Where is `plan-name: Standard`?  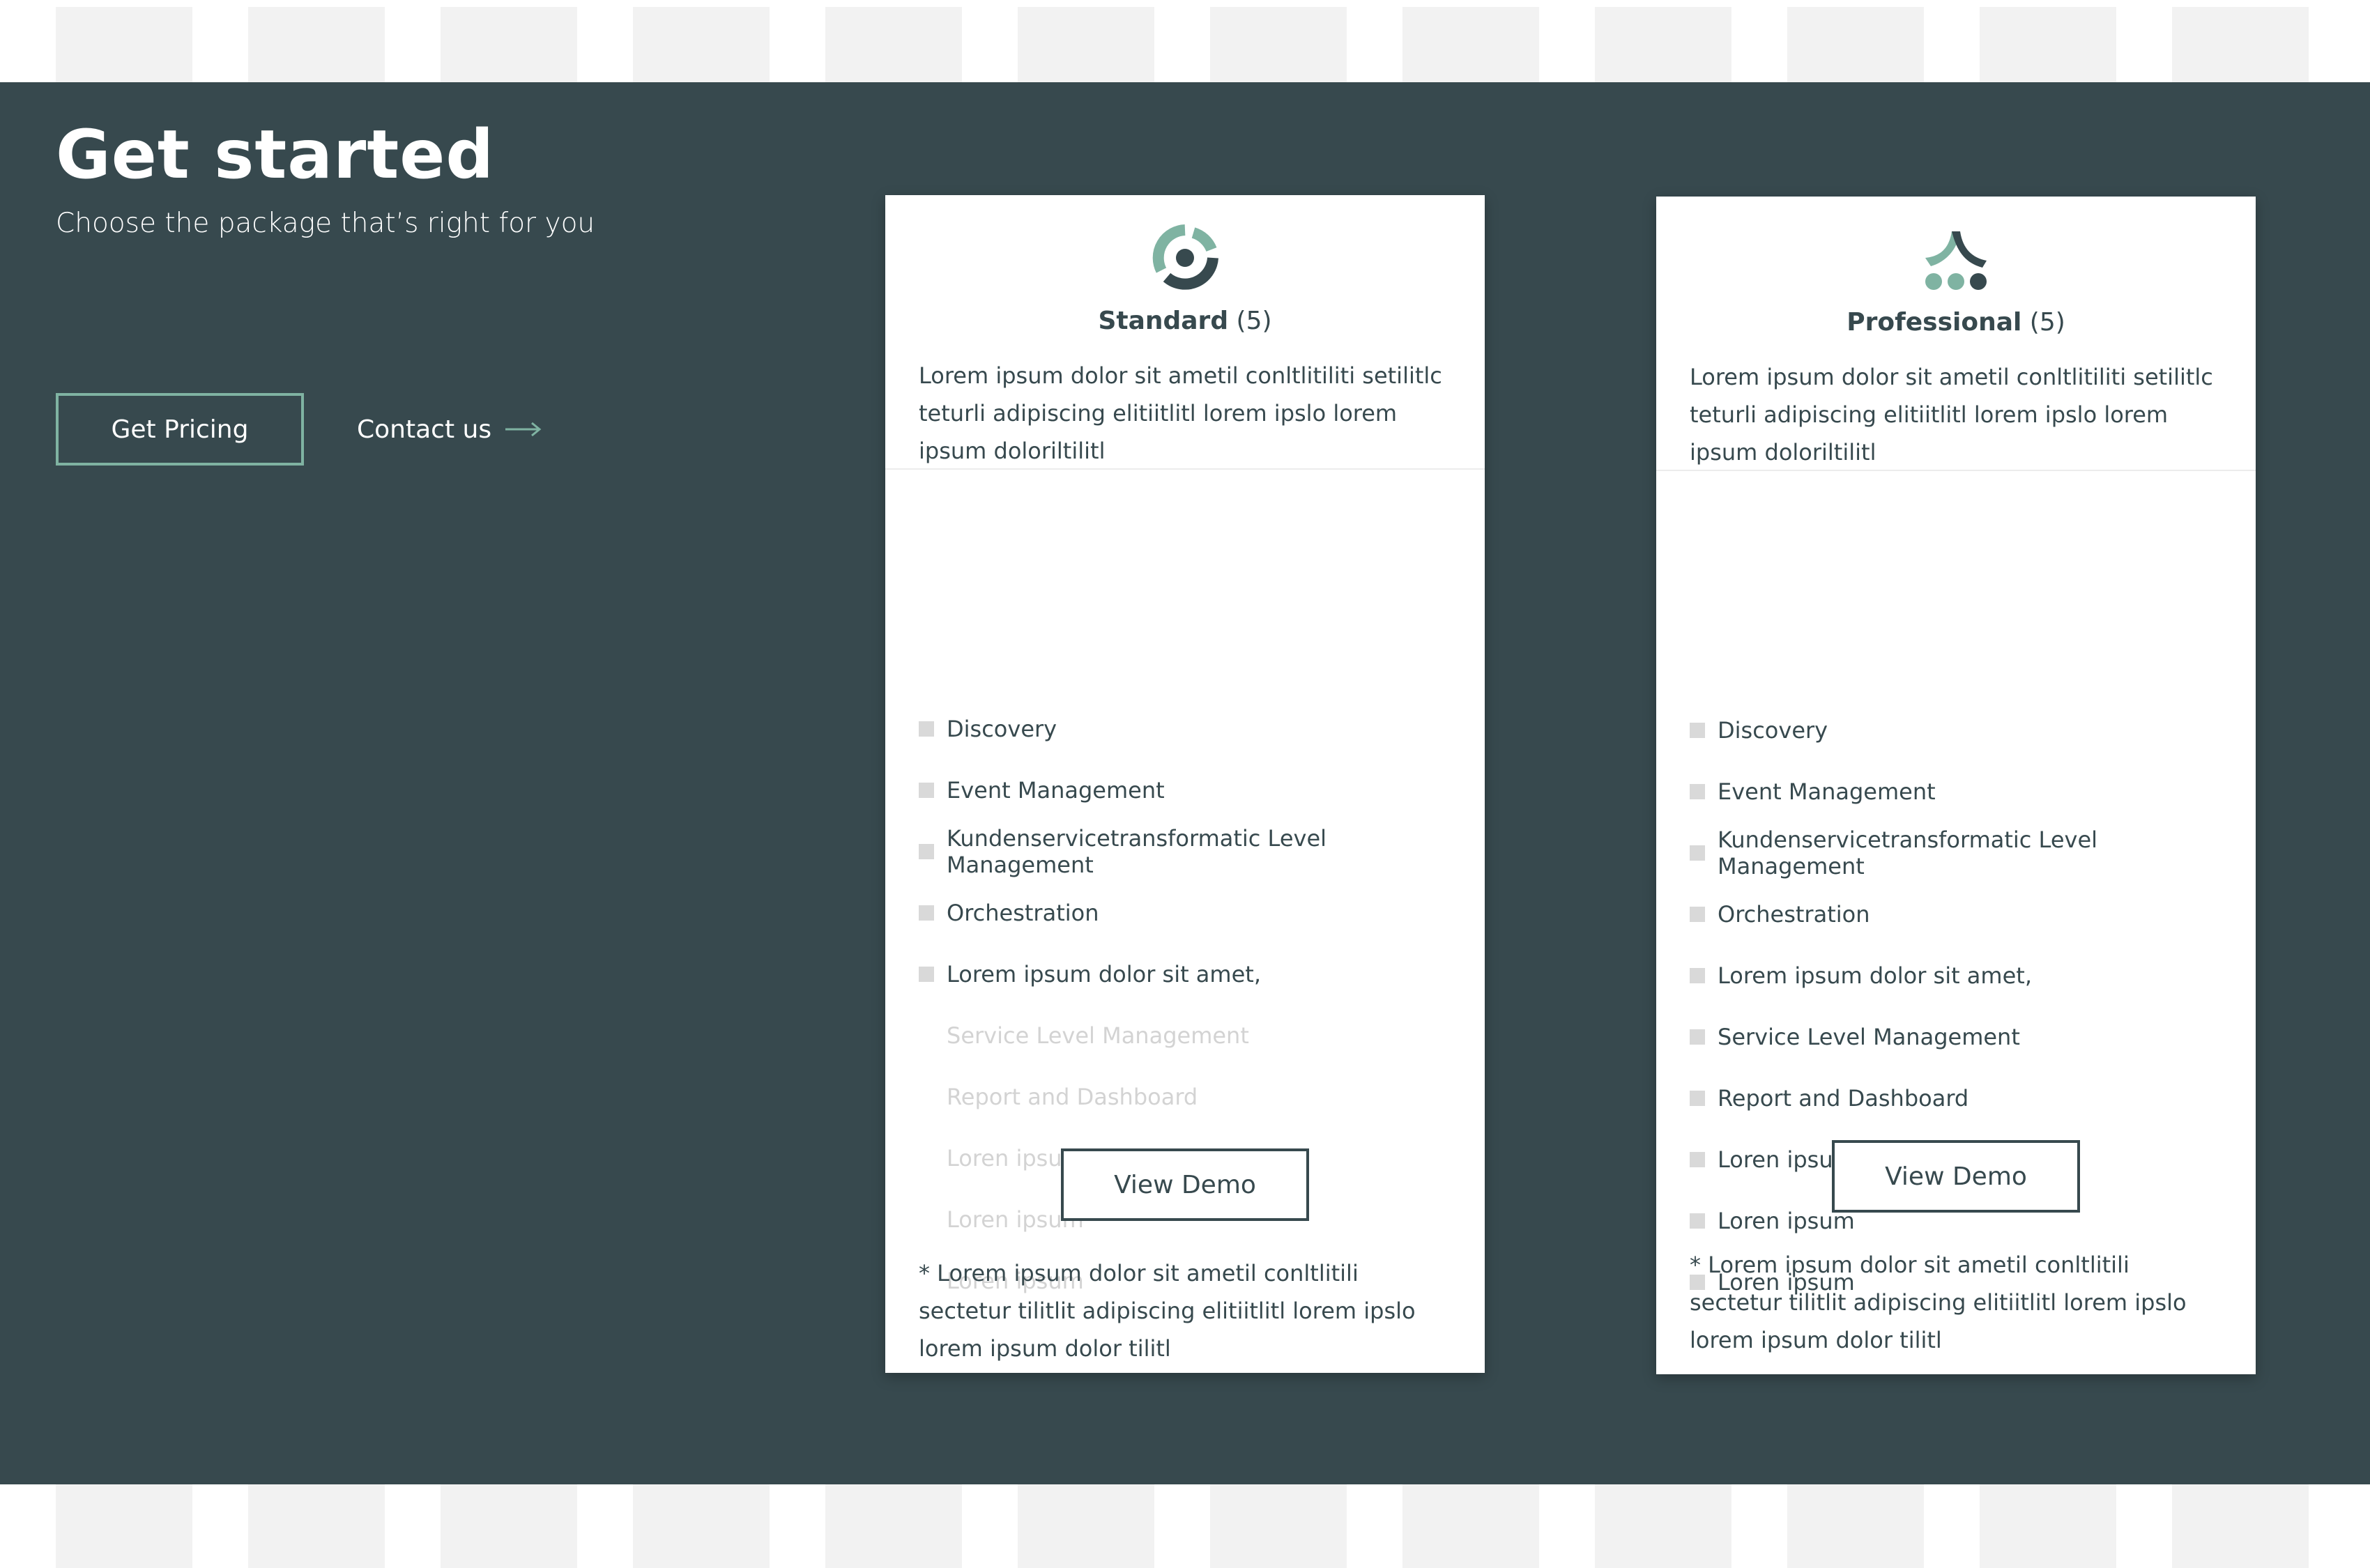
plan-name: Standard is located at coordinates (1163, 321).